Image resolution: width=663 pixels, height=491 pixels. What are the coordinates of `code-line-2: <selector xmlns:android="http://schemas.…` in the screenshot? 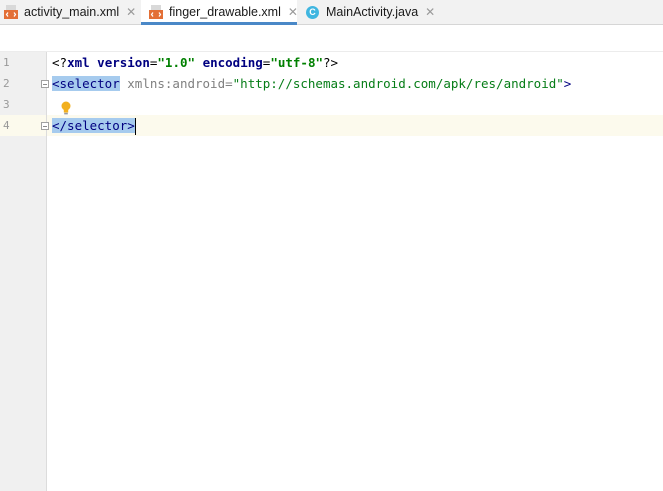 It's located at (311, 83).